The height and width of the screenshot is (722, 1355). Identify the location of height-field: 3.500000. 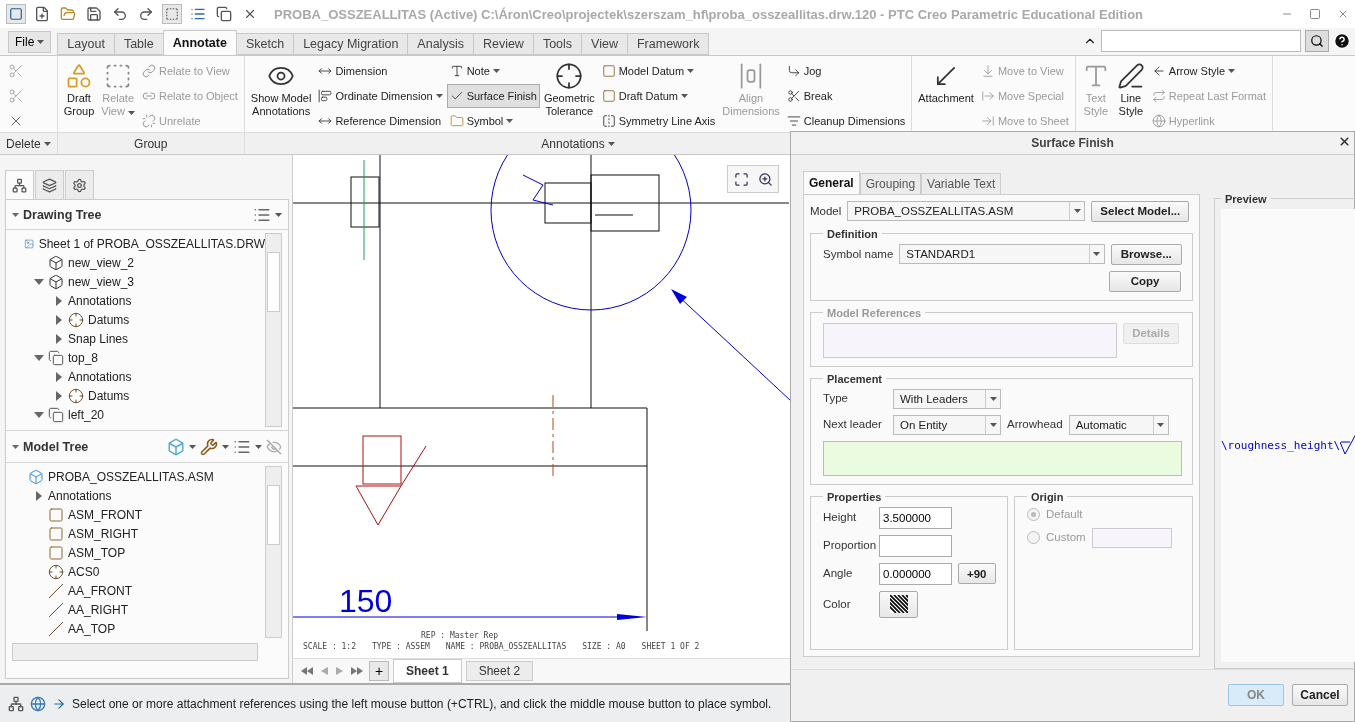
(915, 517).